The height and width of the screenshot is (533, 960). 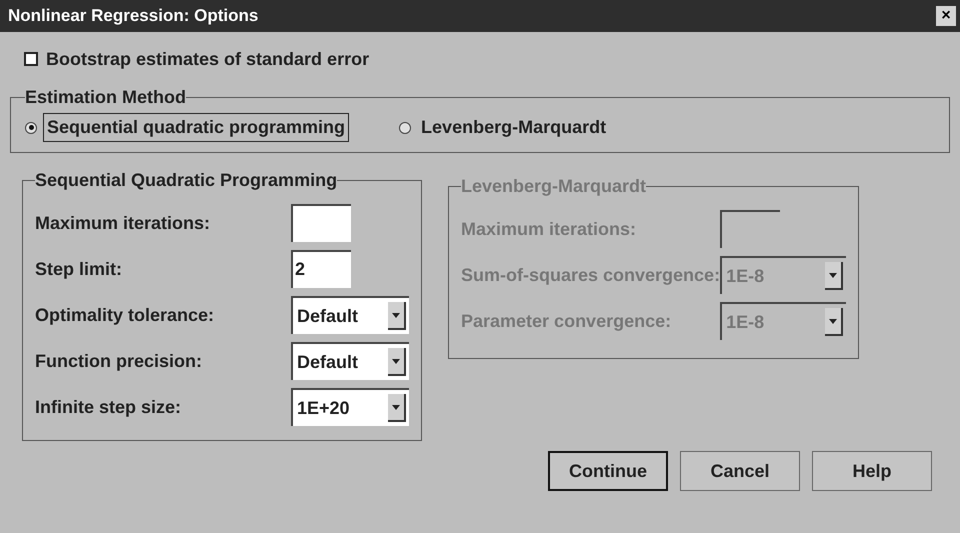 I want to click on checkbox, so click(x=31, y=59).